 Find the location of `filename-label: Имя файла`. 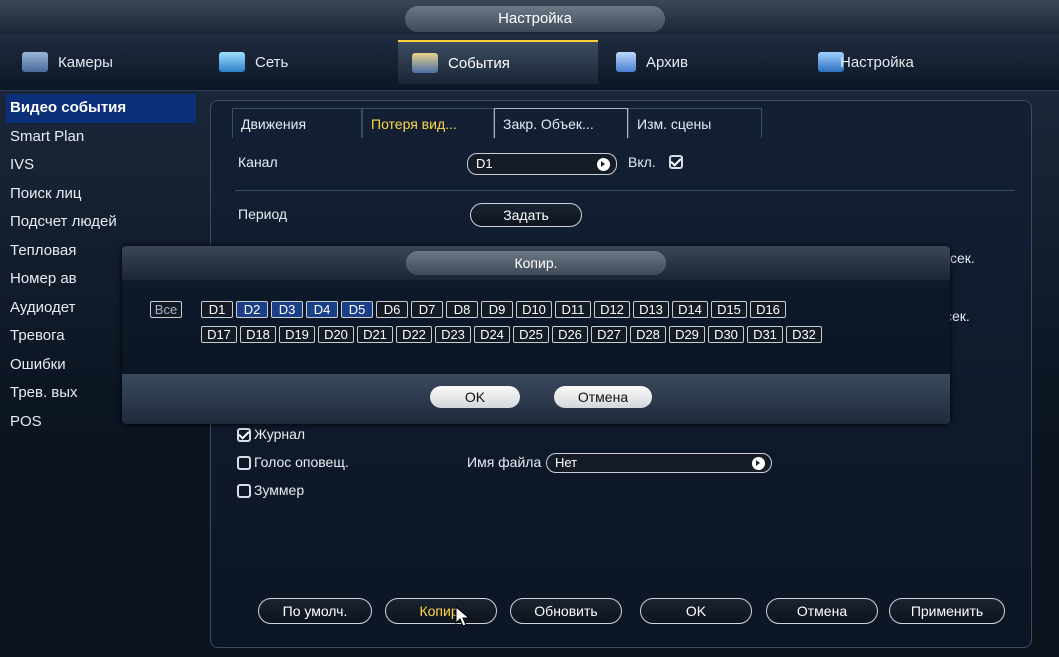

filename-label: Имя файла is located at coordinates (504, 462).